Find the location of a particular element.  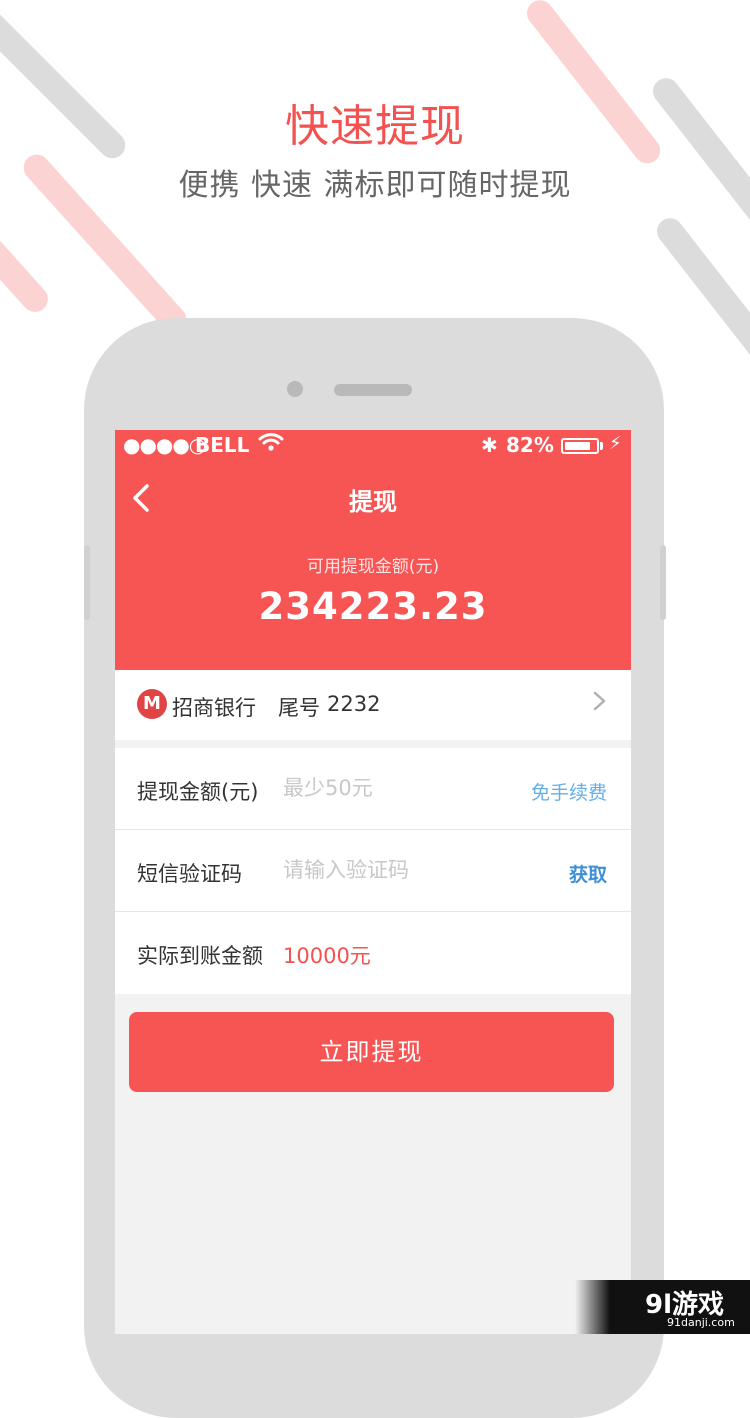

bank-card-selector: M 招商银行 尾号 2232 is located at coordinates (373, 705).